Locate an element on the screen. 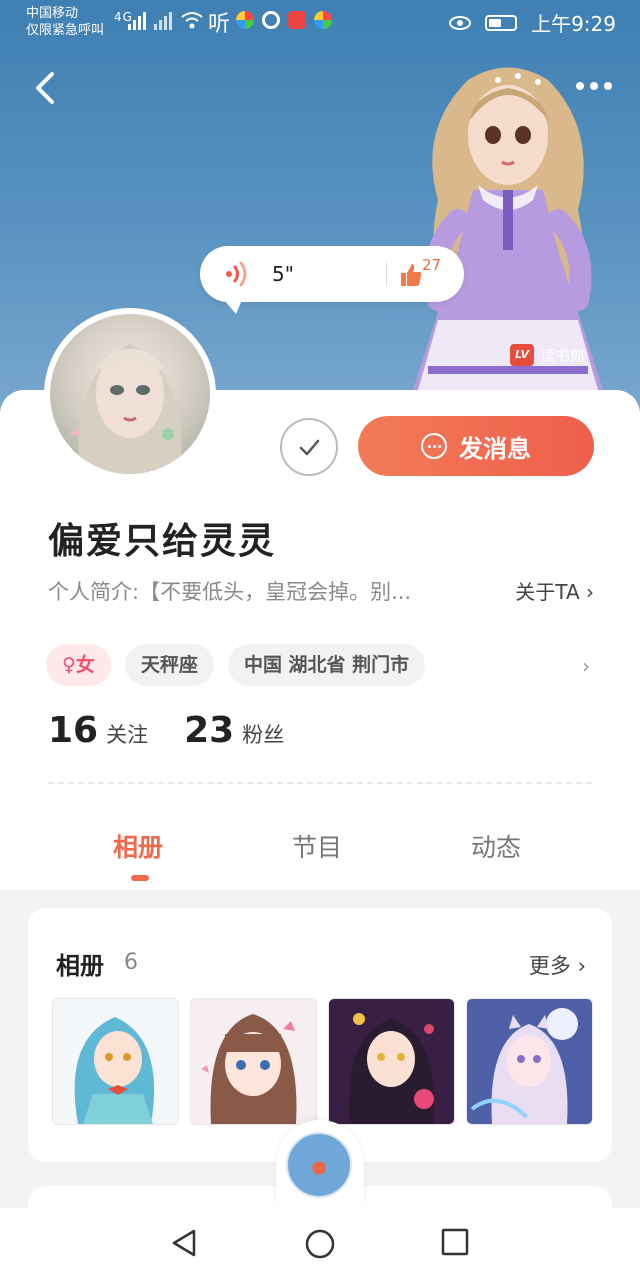 The image size is (640, 1280). nav-back-icon is located at coordinates (184, 1243).